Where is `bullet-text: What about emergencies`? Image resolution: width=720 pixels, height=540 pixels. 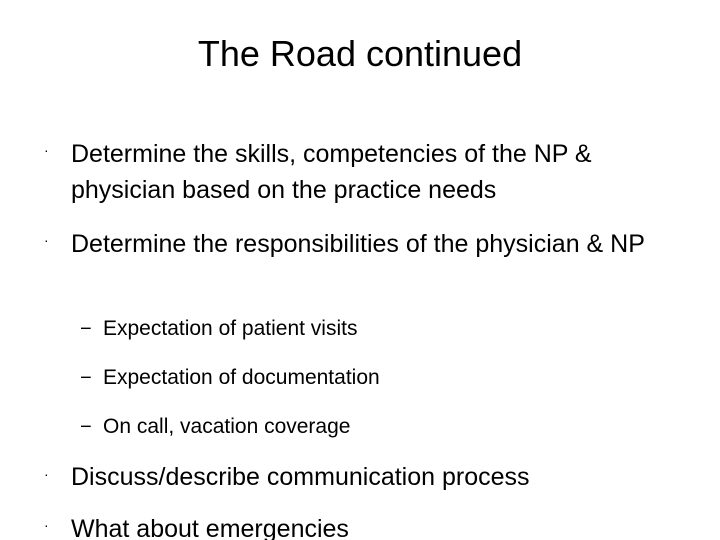
bullet-text: What about emergencies is located at coordinates (210, 527).